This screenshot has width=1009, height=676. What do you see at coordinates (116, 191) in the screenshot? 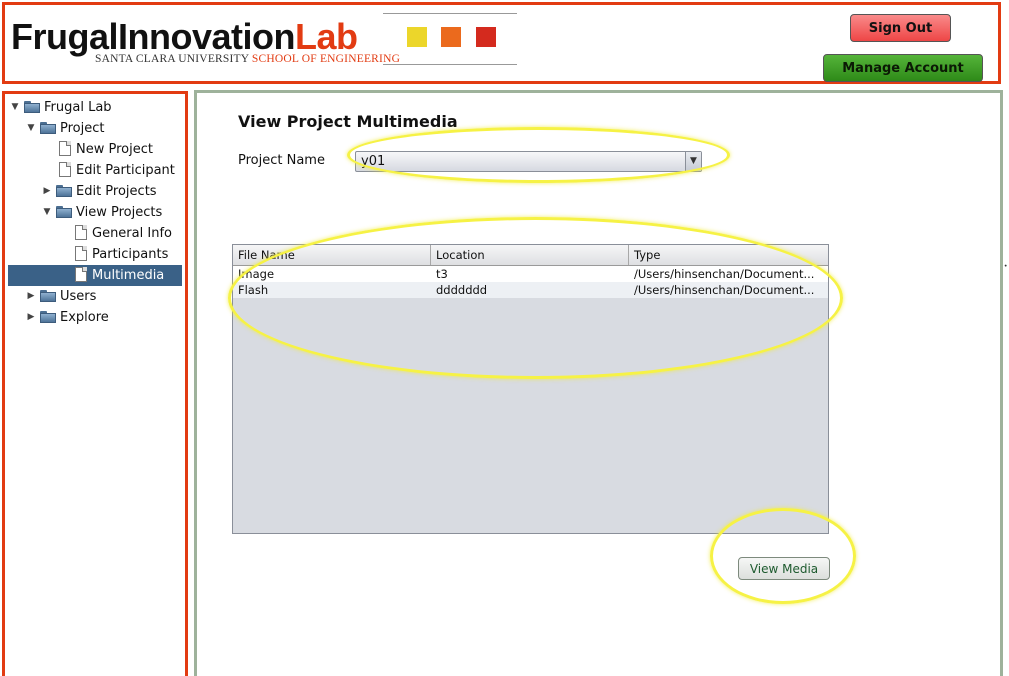
I see `tree-item-label: Edit Projects` at bounding box center [116, 191].